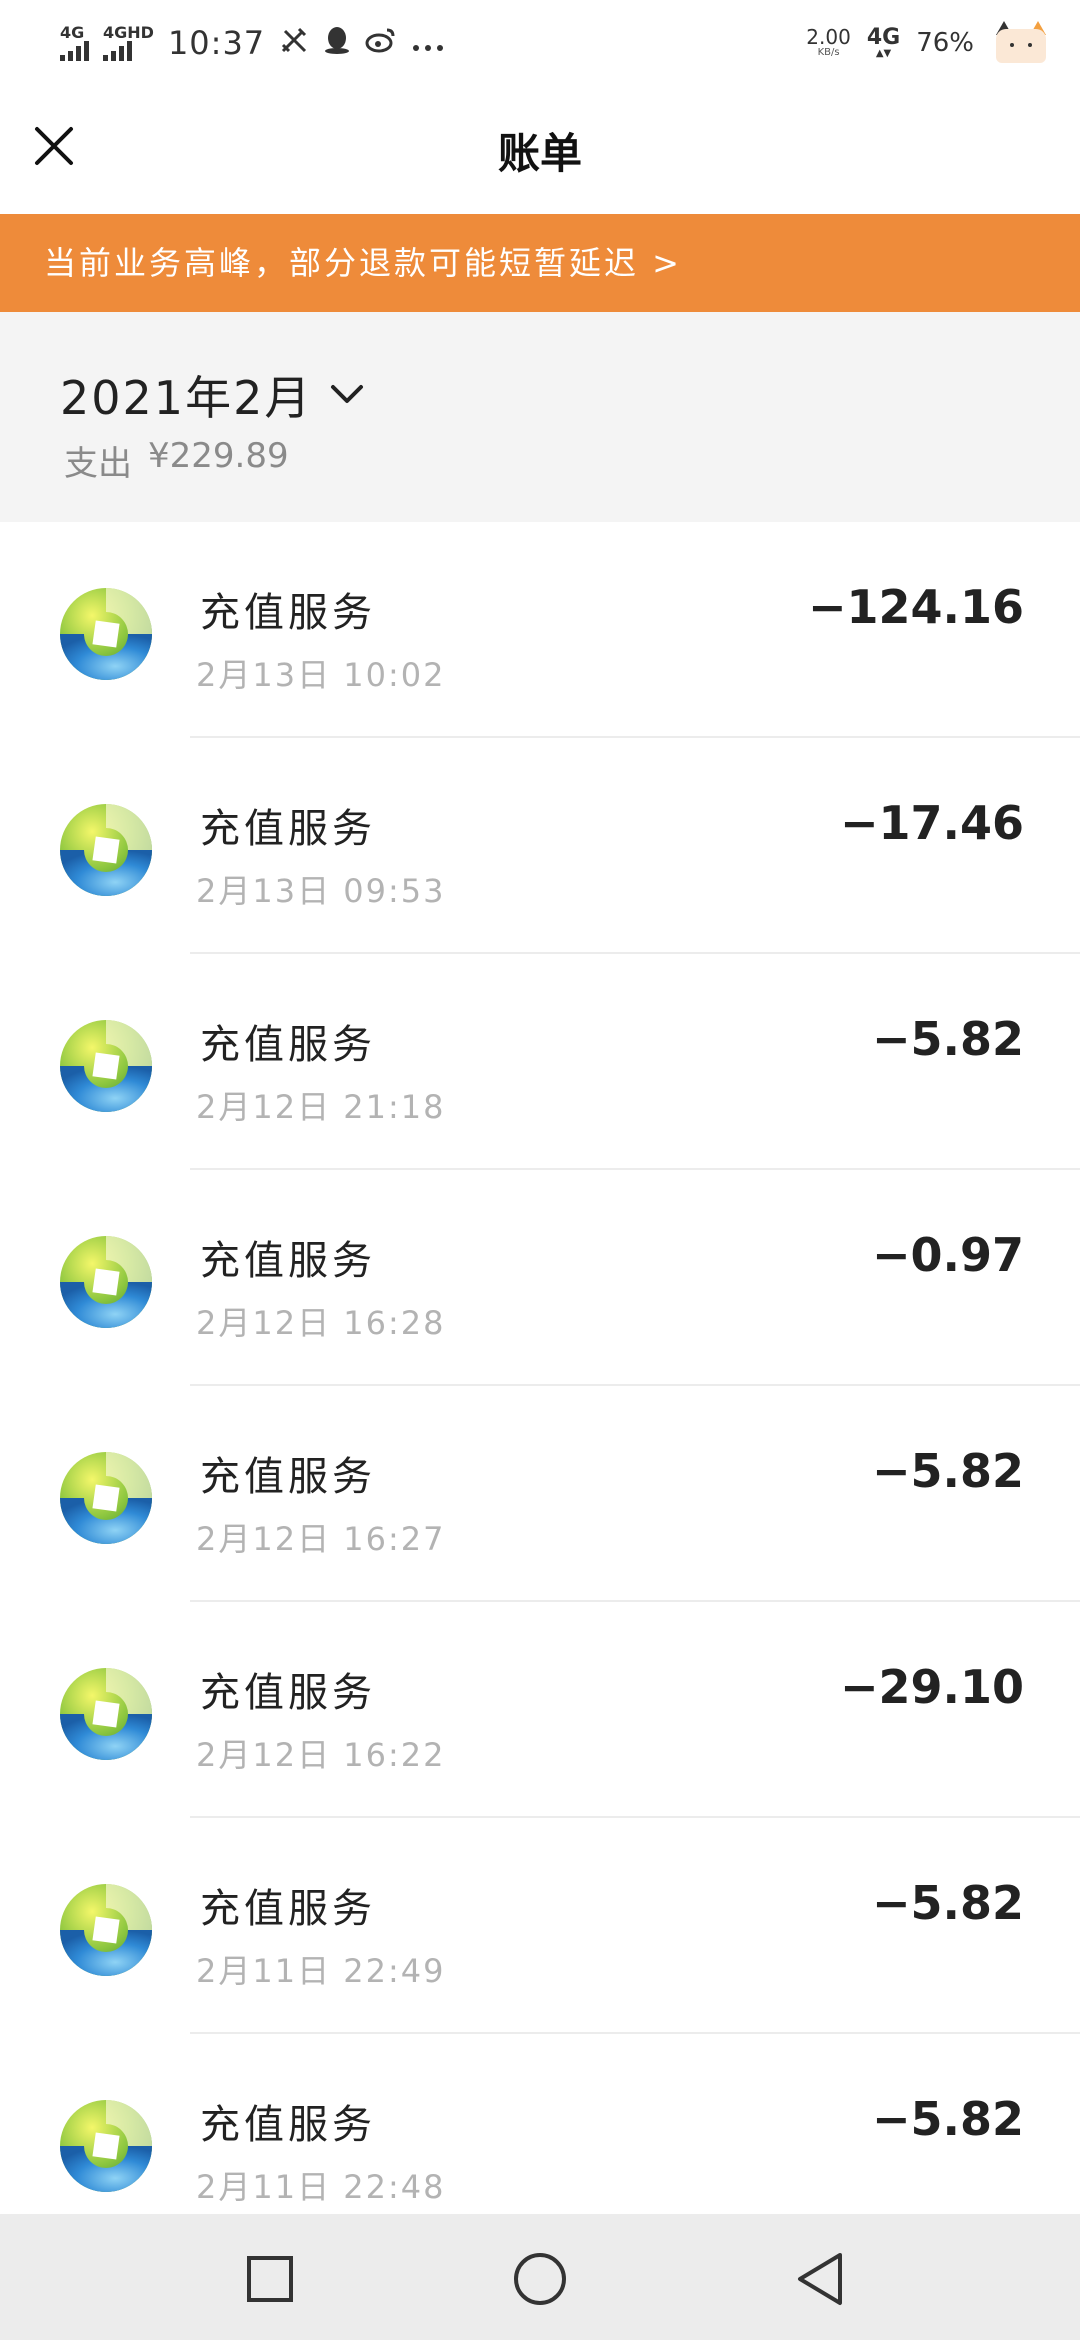  Describe the element at coordinates (186, 398) in the screenshot. I see `month-label: 2021年2月` at that location.